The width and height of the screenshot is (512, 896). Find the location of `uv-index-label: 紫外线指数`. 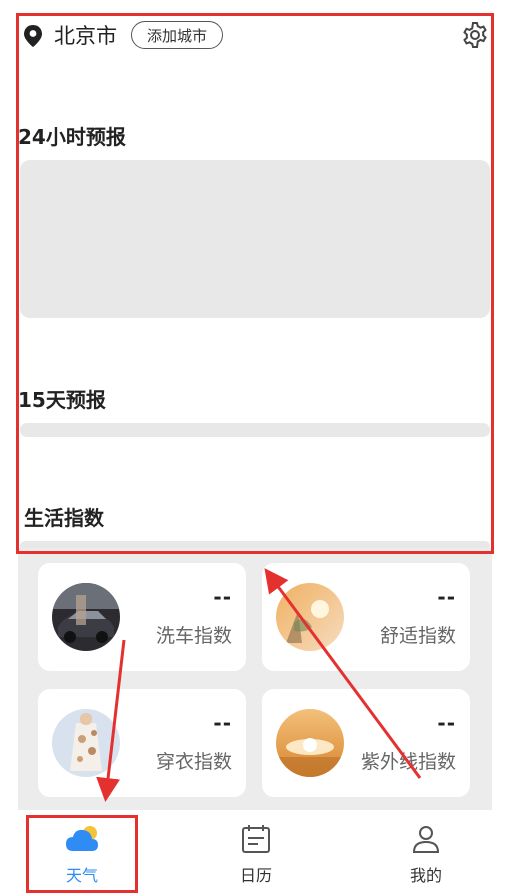

uv-index-label: 紫外线指数 is located at coordinates (408, 762).